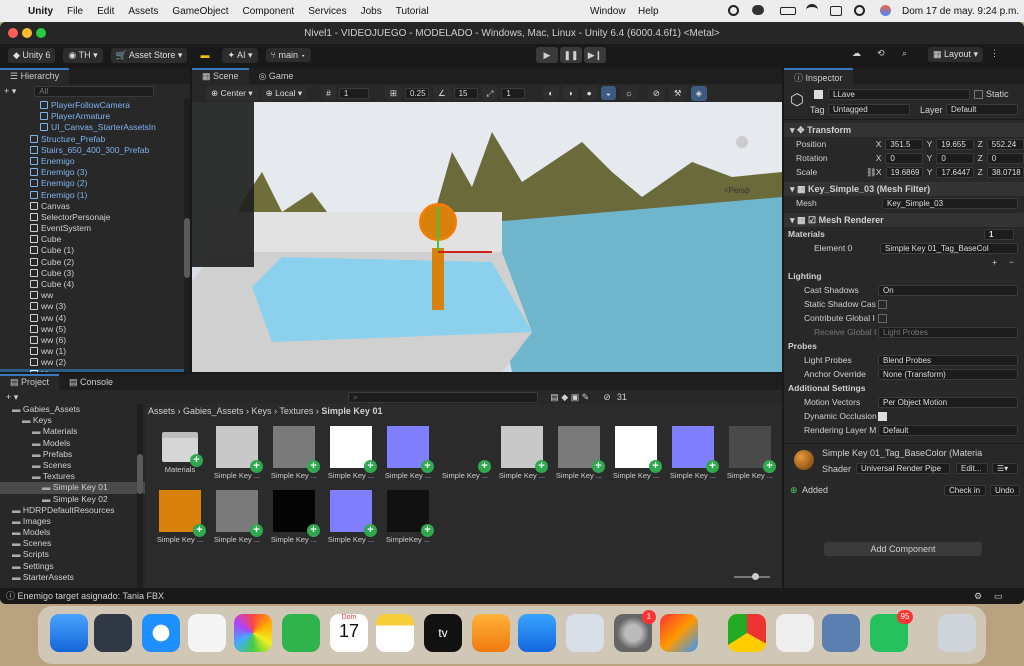 The width and height of the screenshot is (1024, 666). I want to click on lighting-section: Lighting, so click(904, 276).